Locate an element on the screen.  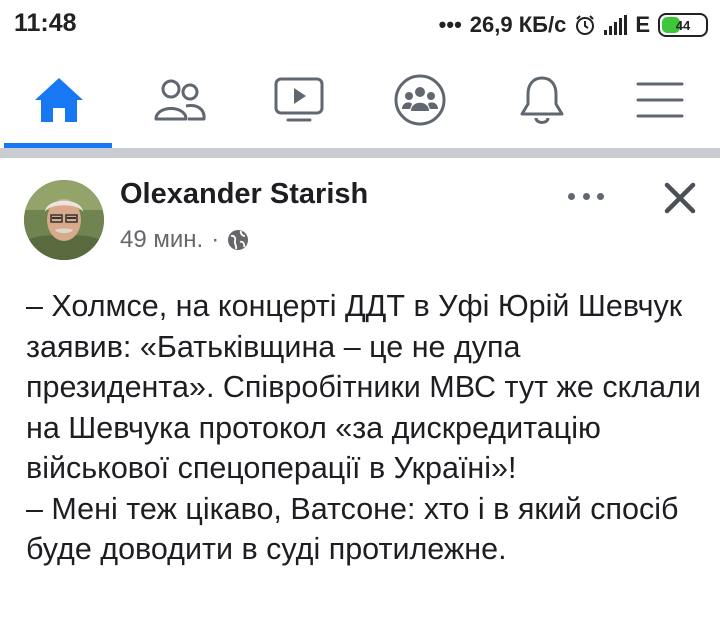
network-activity-dots: ••• is located at coordinates (450, 24).